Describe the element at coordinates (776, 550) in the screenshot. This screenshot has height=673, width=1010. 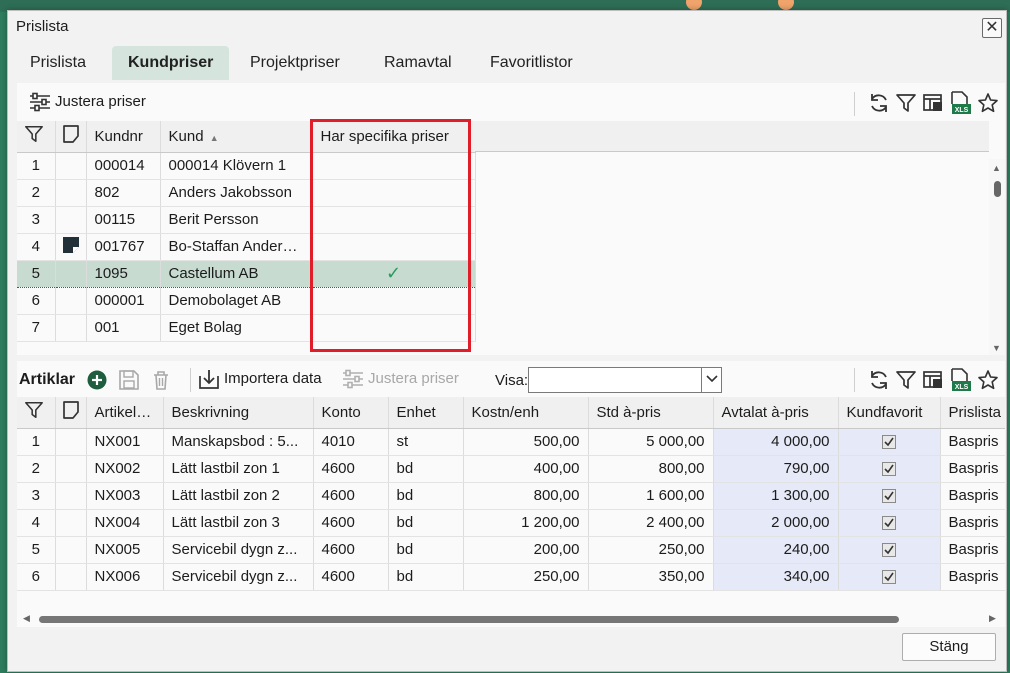
I see `agreed-price-cell: 240,00` at that location.